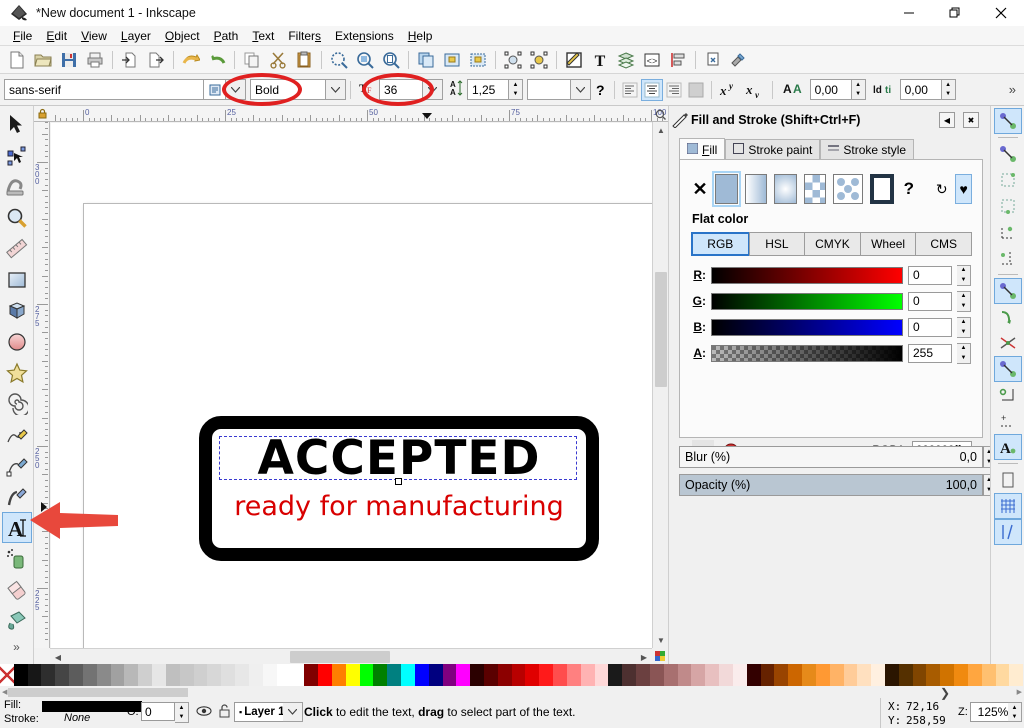 This screenshot has height=728, width=1024. Describe the element at coordinates (831, 485) in the screenshot. I see `opacity-slider: Opacity (%) 100,0` at that location.